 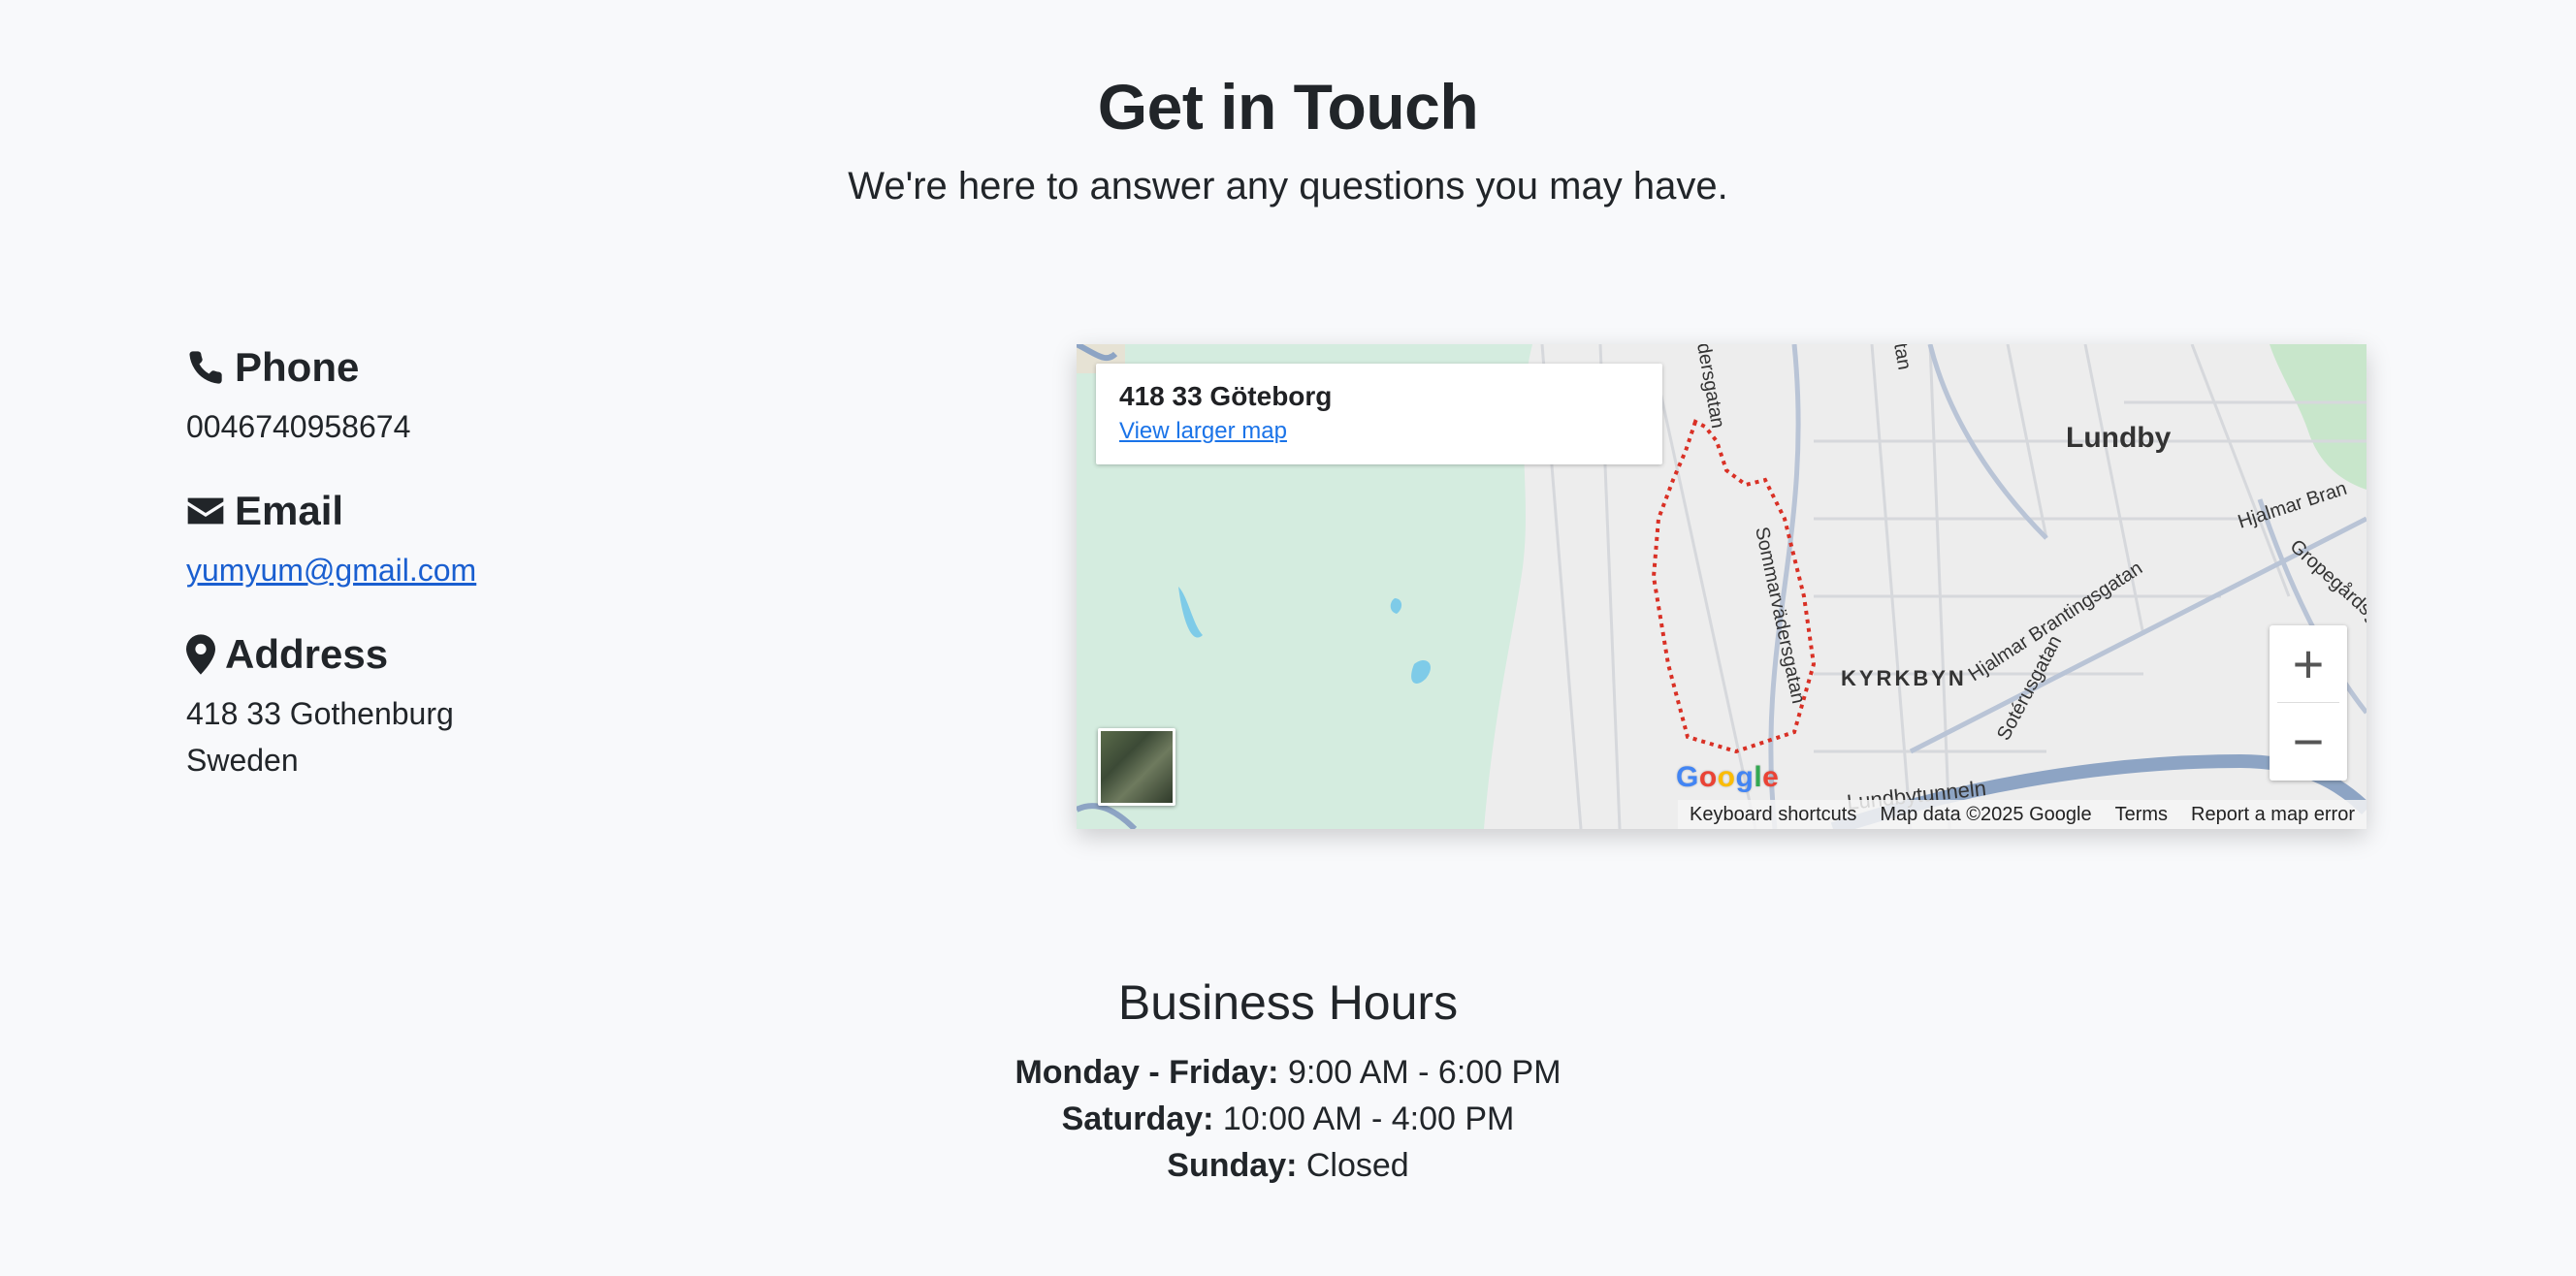 I want to click on email-block: Email yumyum@gmail.com, so click(x=331, y=538).